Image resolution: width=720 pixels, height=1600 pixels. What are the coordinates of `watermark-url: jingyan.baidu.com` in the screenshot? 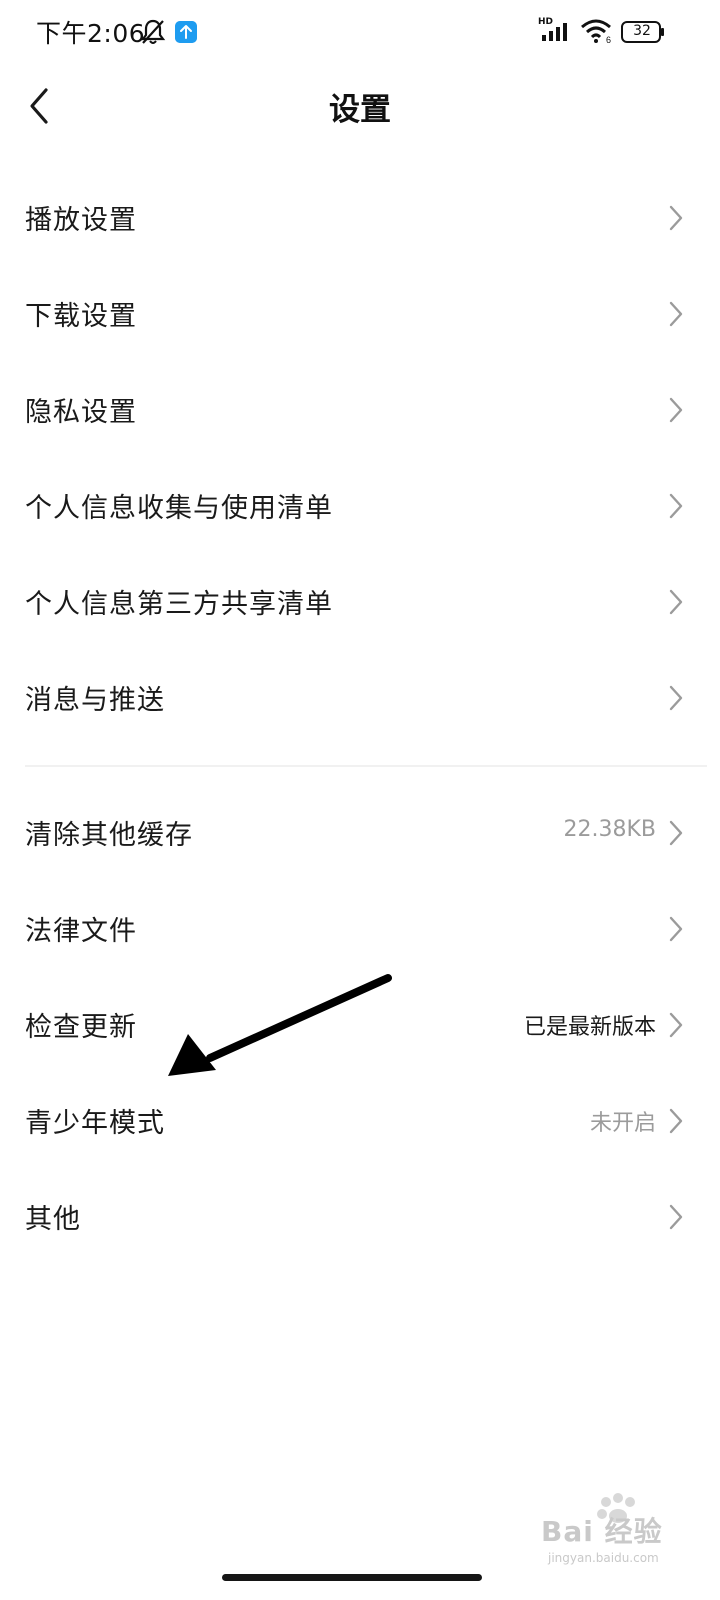 It's located at (603, 1558).